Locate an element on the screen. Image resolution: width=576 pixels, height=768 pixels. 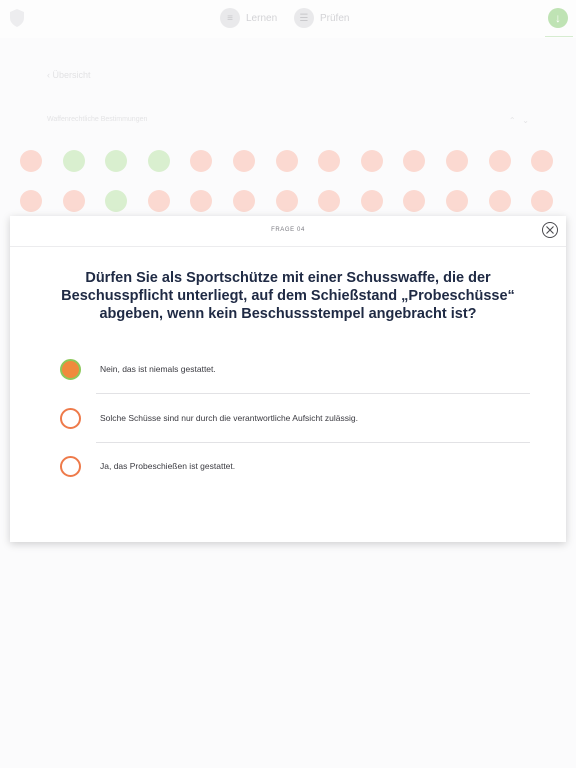
nav-test: ☰ Prüfen is located at coordinates (321, 18).